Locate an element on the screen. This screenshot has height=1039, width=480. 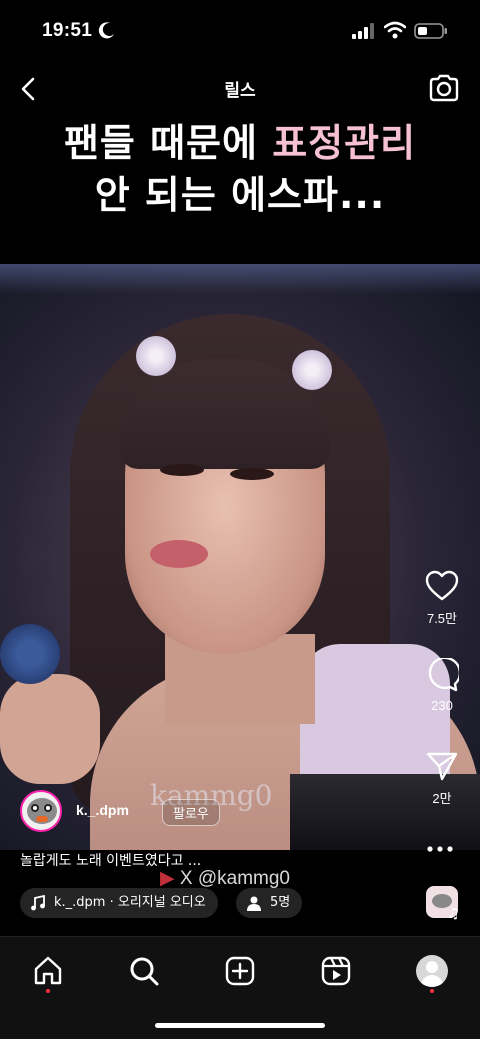
follow-button: 팔로우 is located at coordinates (191, 812).